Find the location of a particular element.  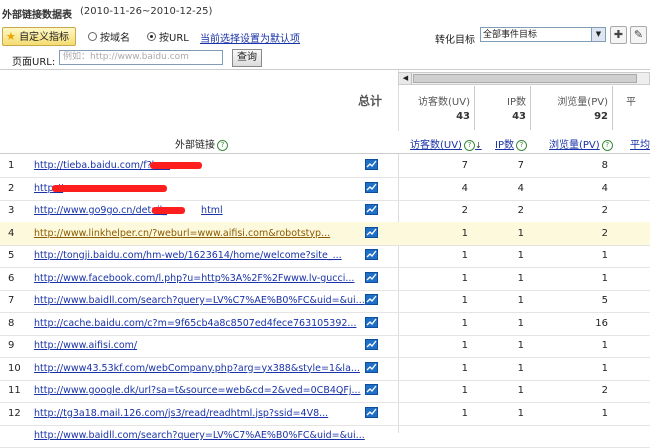

col-uv-label: 访客数(UV) is located at coordinates (436, 145).